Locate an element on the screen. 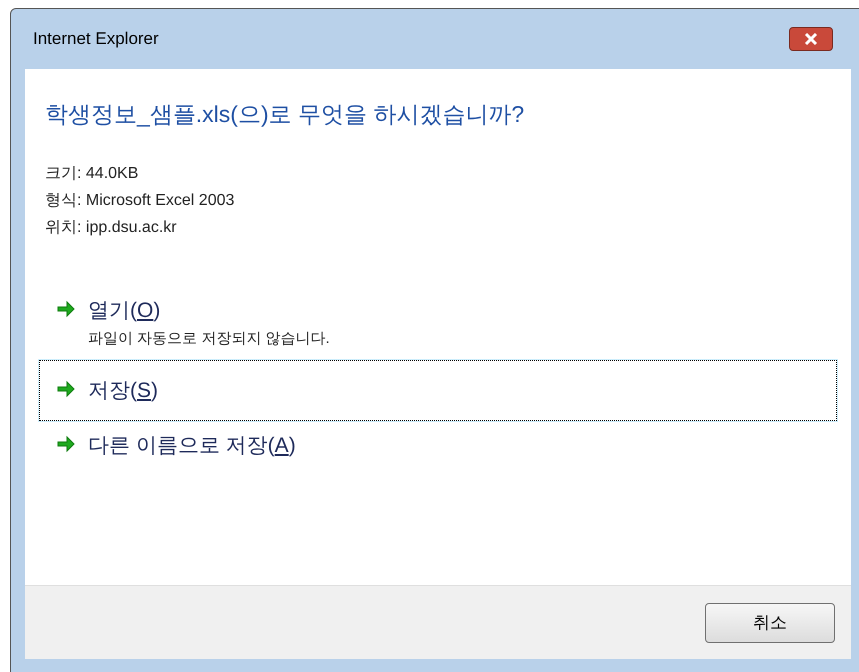 The width and height of the screenshot is (859, 672). close-icon is located at coordinates (811, 39).